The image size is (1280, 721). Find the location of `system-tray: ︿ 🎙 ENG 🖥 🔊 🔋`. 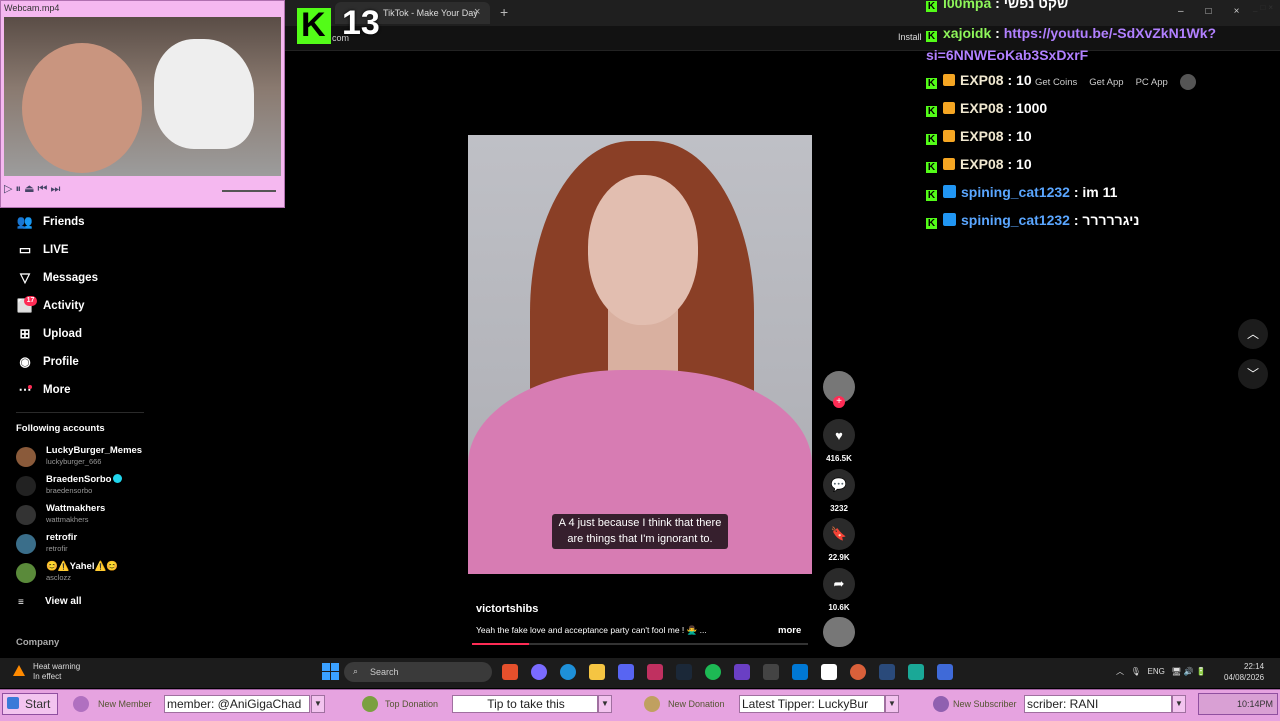

system-tray: ︿ 🎙 ENG 🖥 🔊 🔋 is located at coordinates (1161, 671).